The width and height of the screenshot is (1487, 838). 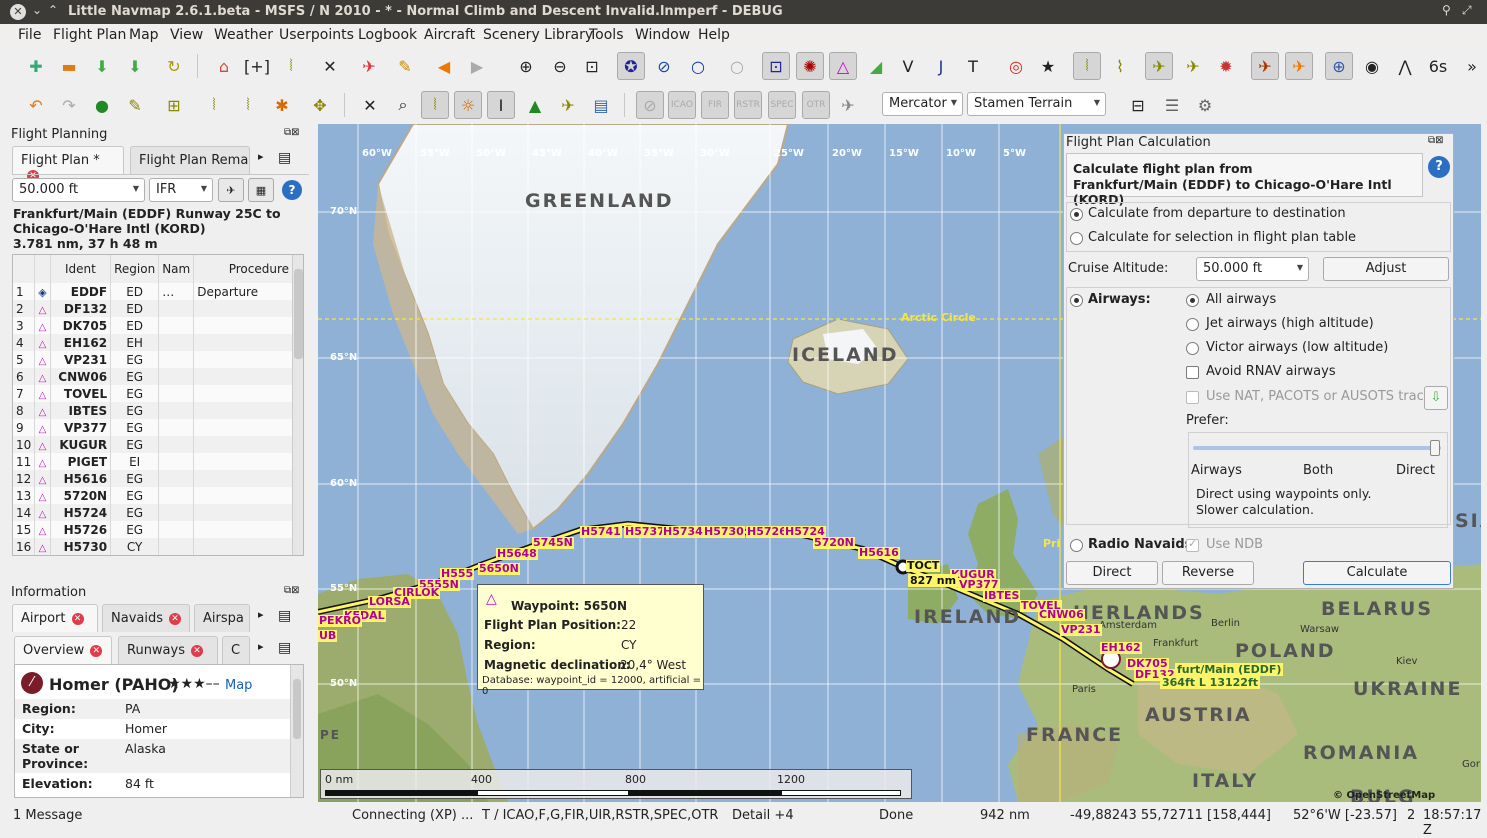 I want to click on info-tab-scroll-icon: ▸, so click(x=261, y=614).